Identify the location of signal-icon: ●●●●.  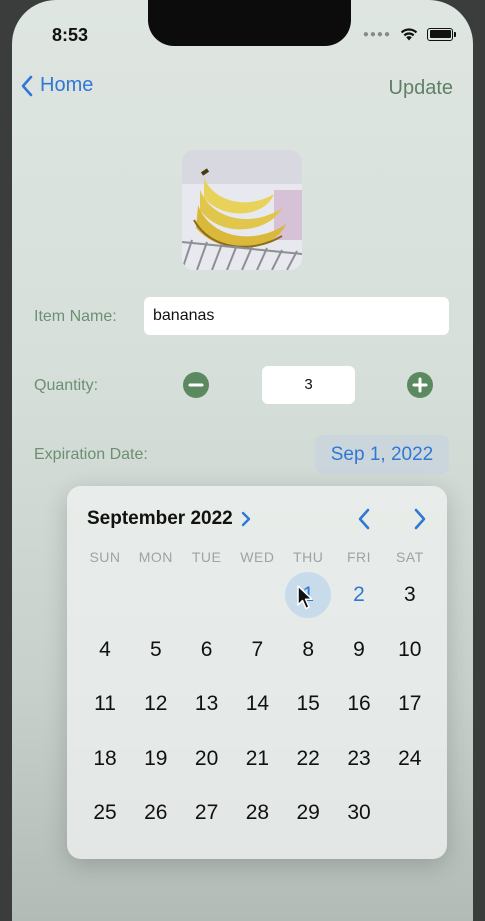
(376, 34).